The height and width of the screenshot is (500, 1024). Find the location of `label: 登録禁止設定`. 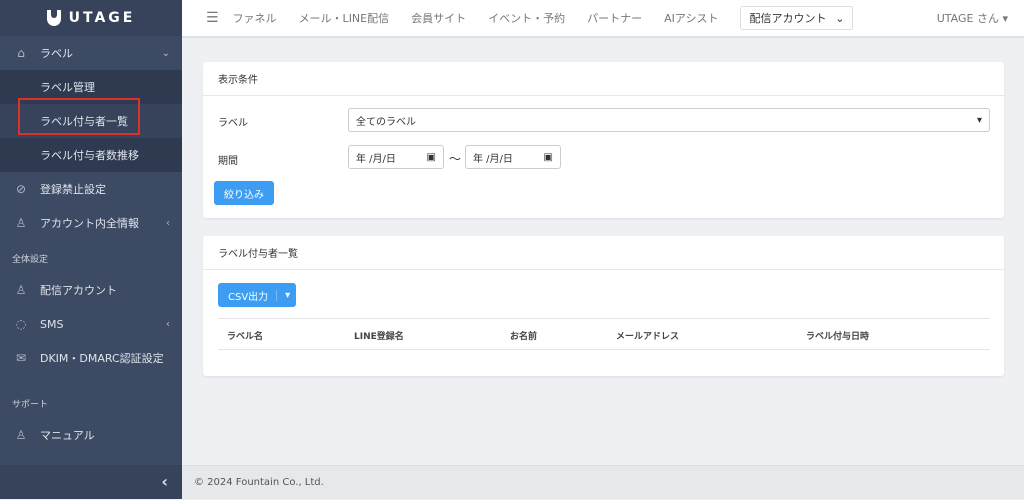

label: 登録禁止設定 is located at coordinates (73, 189).